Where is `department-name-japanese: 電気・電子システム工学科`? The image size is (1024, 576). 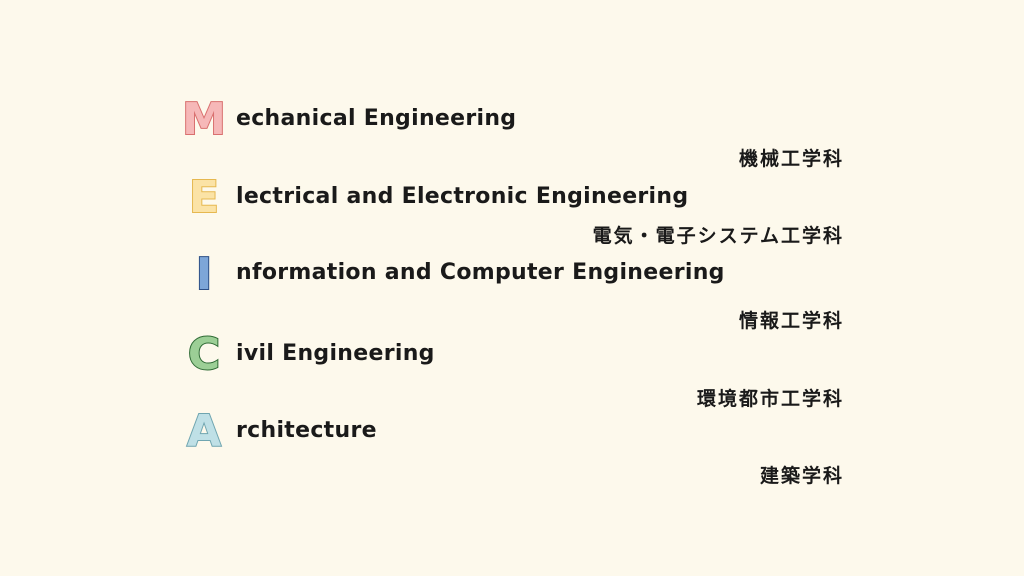
department-name-japanese: 電気・電子システム工学科 is located at coordinates (718, 236).